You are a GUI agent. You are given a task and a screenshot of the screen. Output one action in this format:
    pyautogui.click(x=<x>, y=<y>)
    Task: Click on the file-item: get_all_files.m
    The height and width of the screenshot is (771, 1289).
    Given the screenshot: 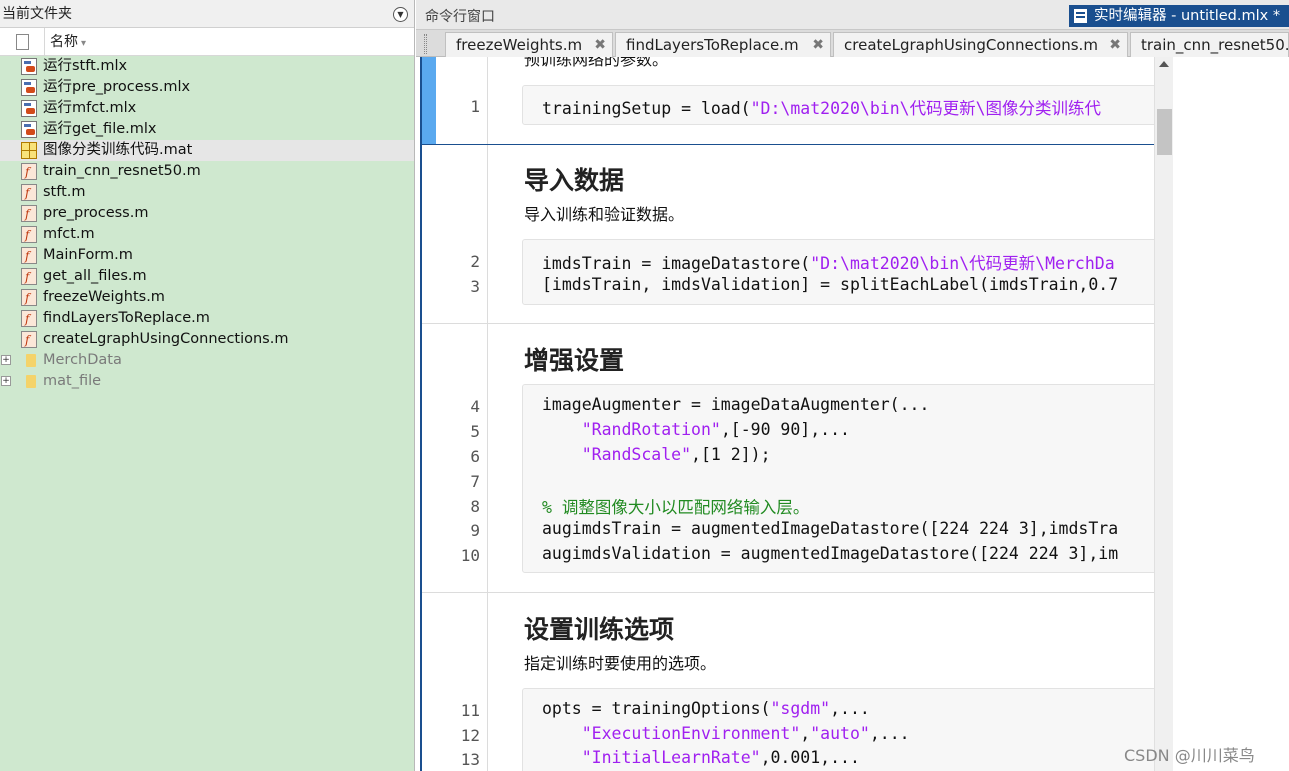 What is the action you would take?
    pyautogui.click(x=207, y=277)
    